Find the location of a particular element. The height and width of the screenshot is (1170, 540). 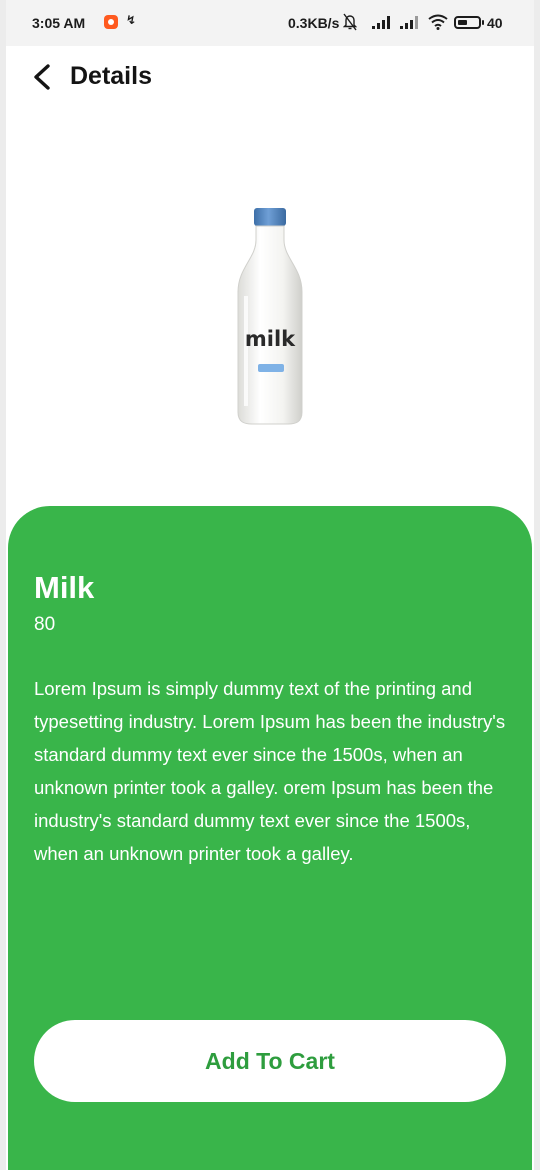

product-image: milk is located at coordinates (270, 316).